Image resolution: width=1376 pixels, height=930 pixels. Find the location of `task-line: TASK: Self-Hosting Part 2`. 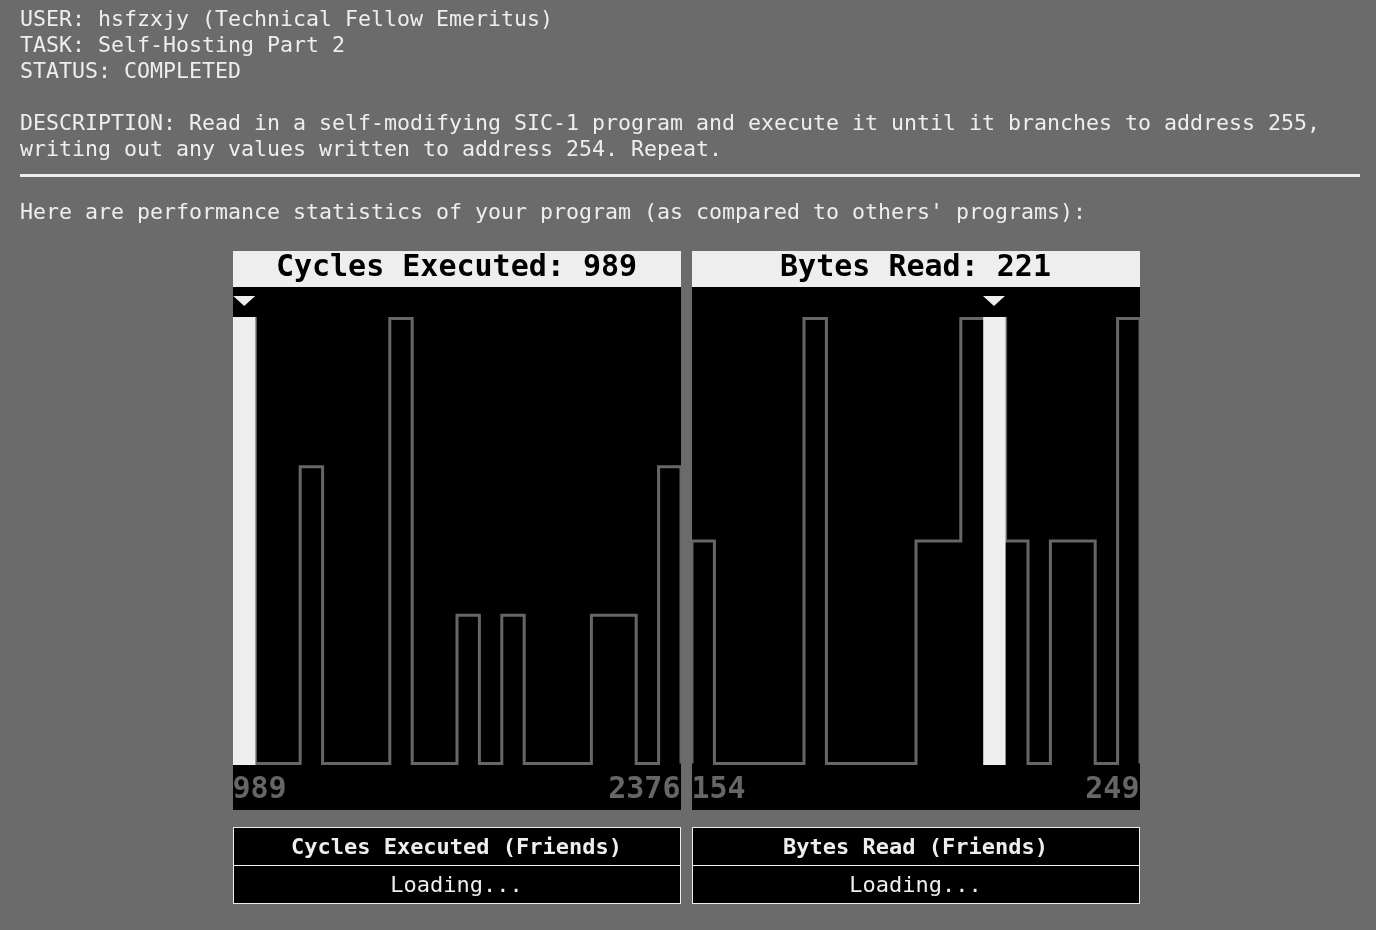

task-line: TASK: Self-Hosting Part 2 is located at coordinates (183, 45).